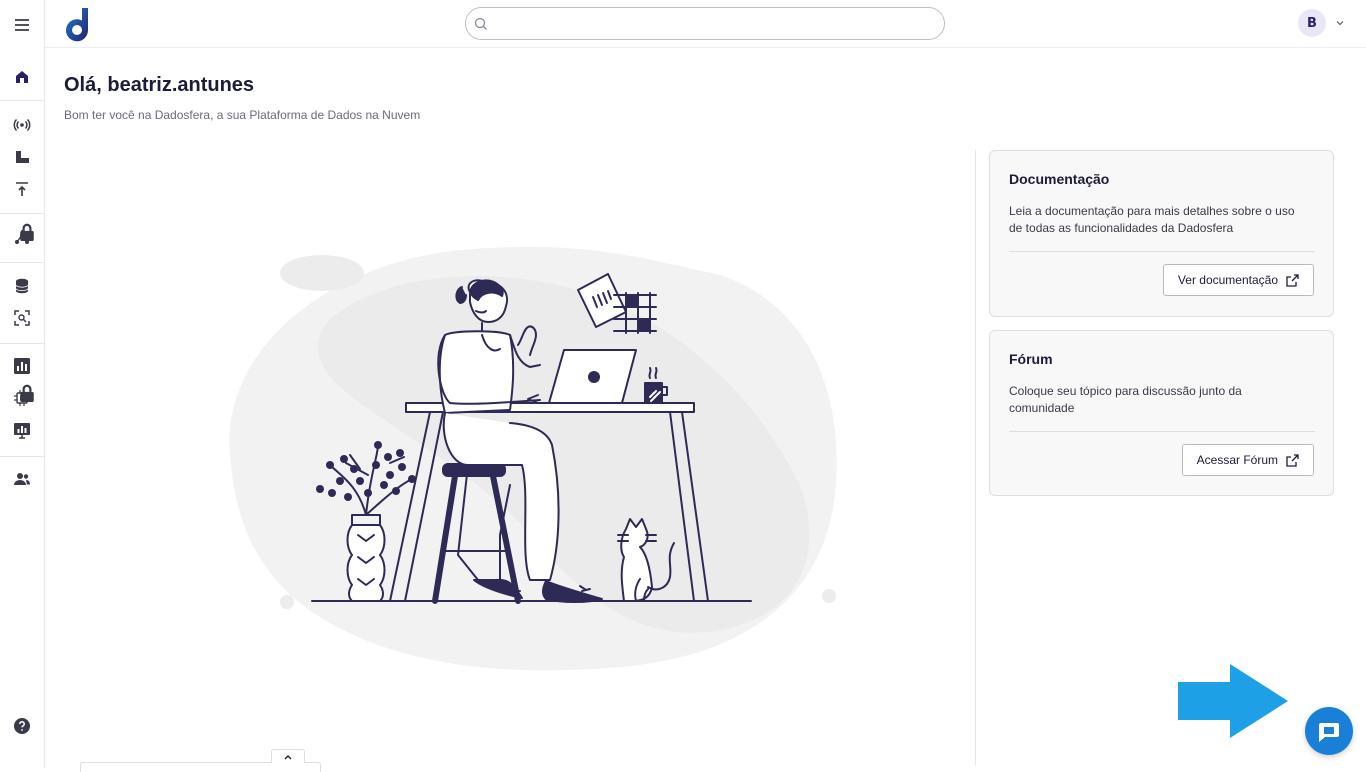 The width and height of the screenshot is (1366, 772). I want to click on sidebar, so click(22, 384).